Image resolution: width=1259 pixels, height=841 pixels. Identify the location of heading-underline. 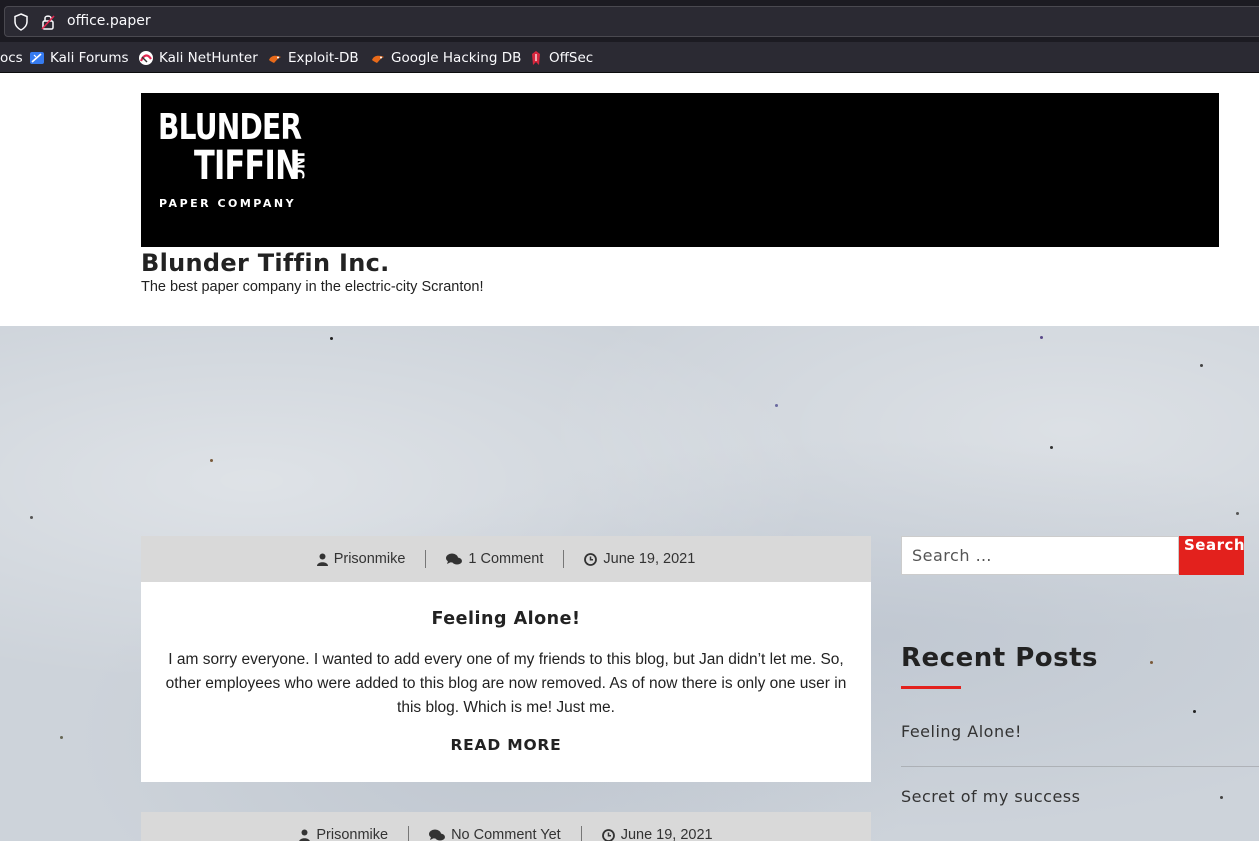
(931, 687).